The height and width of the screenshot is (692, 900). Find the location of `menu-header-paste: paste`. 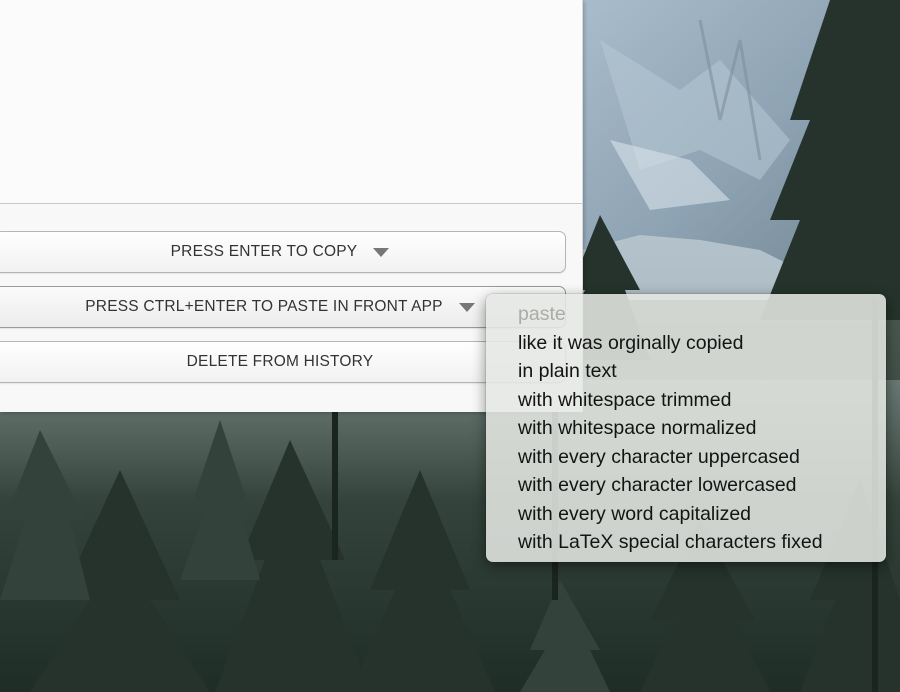

menu-header-paste: paste is located at coordinates (542, 314).